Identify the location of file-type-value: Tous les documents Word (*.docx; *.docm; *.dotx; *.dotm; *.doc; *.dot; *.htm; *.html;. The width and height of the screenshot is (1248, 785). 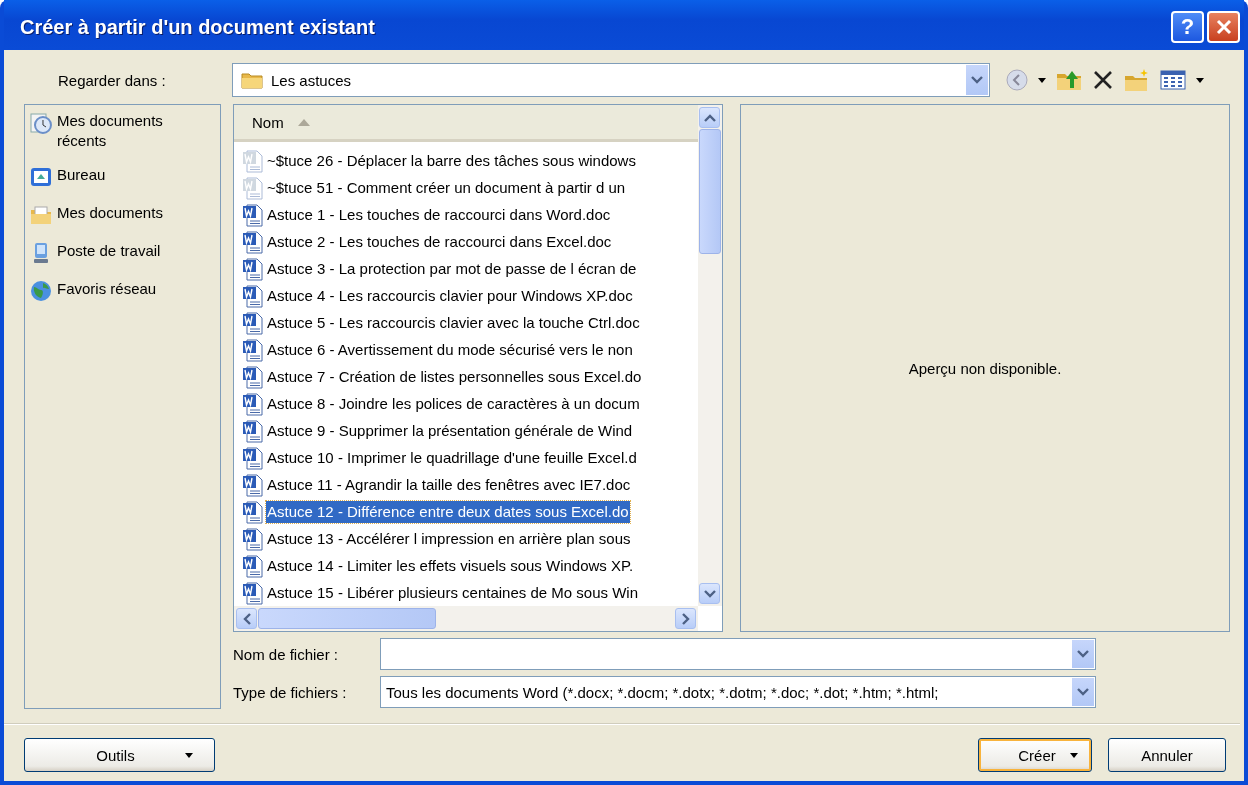
(662, 692).